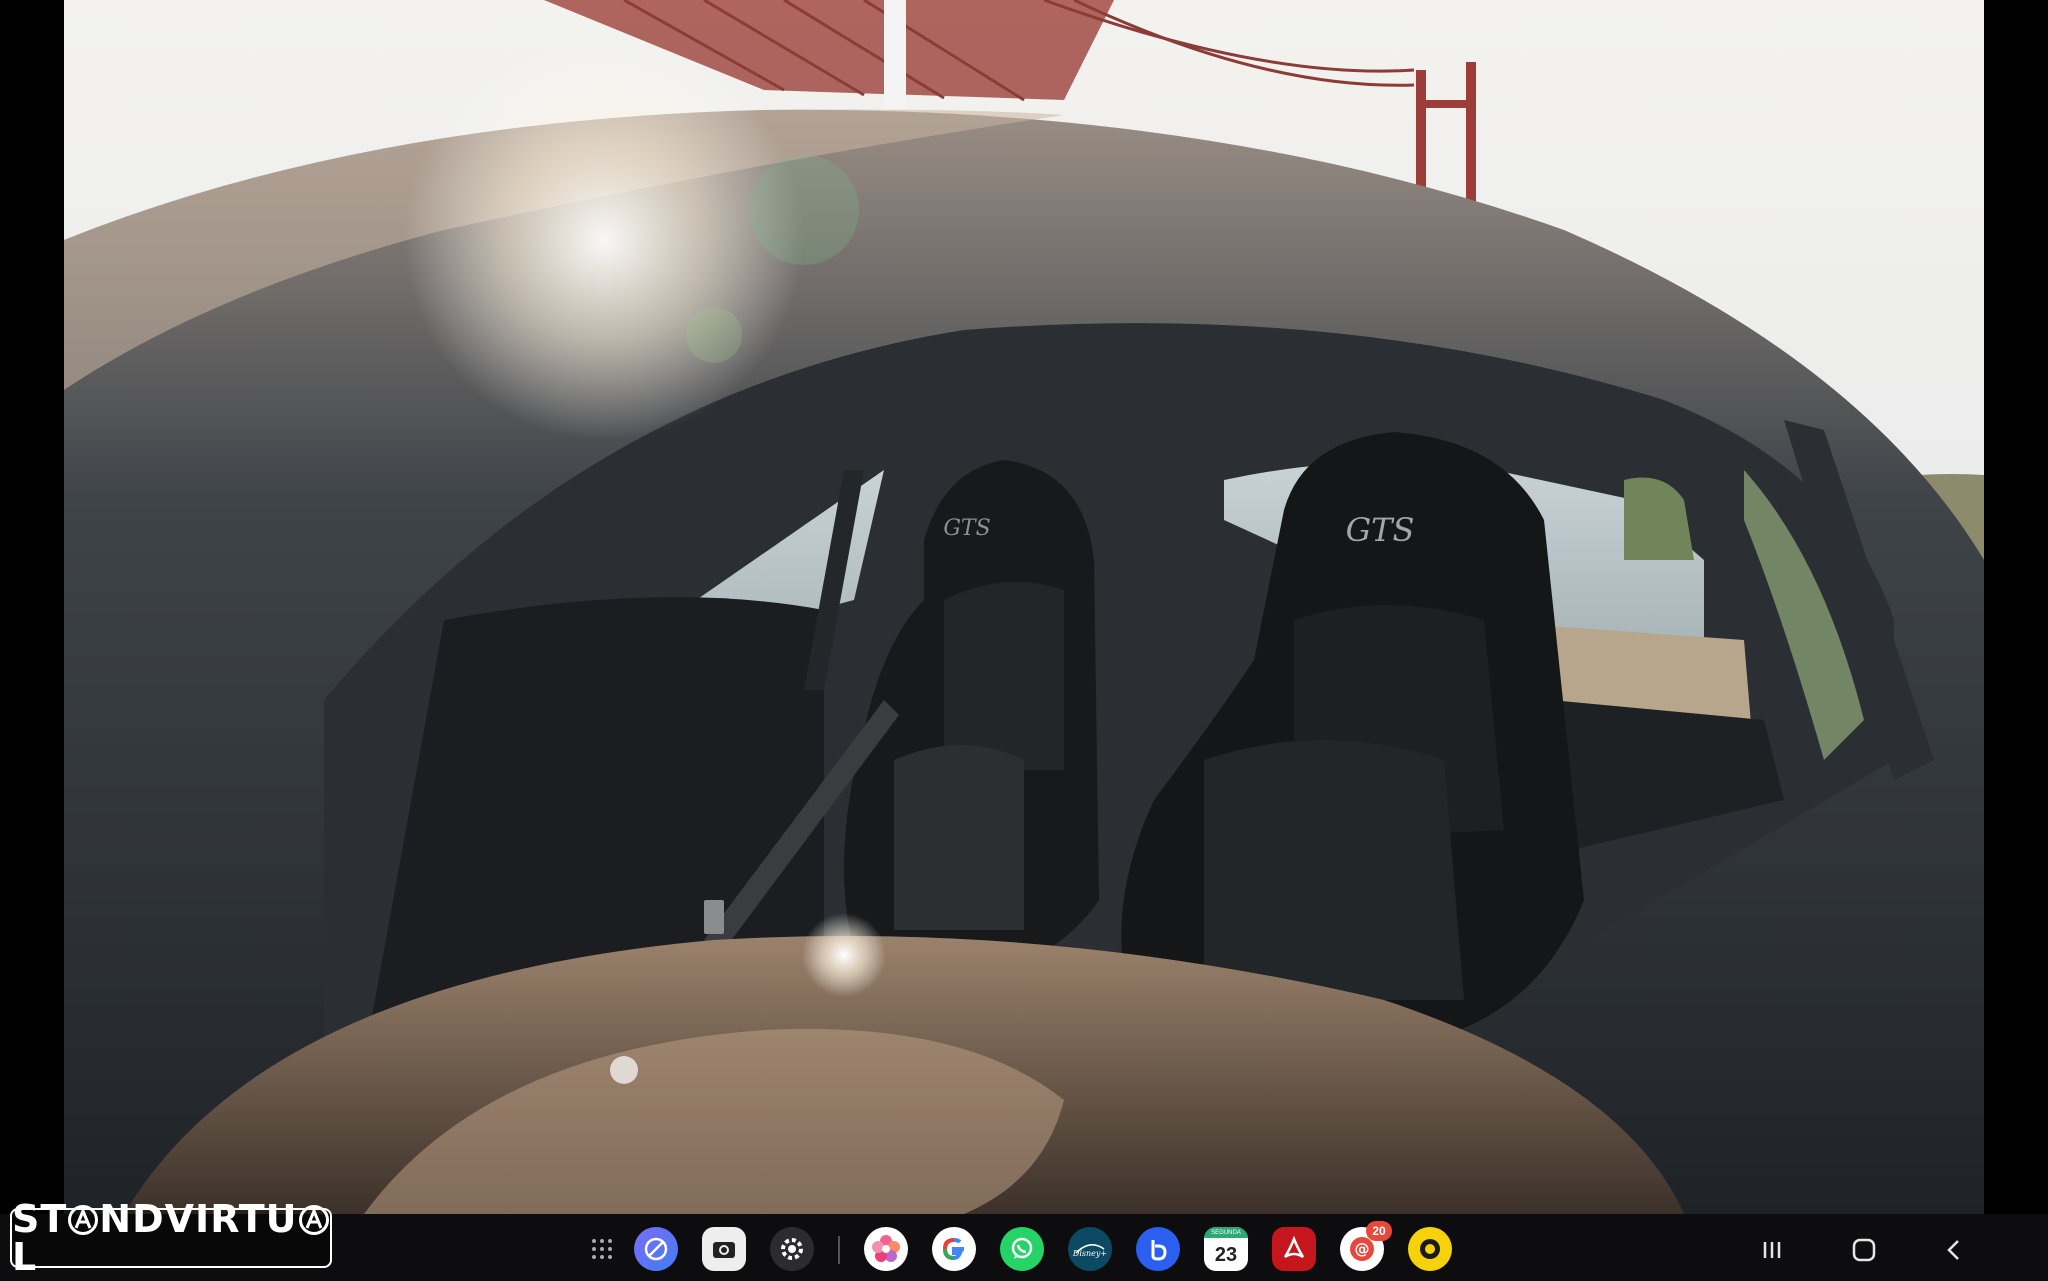 The height and width of the screenshot is (1281, 2048). I want to click on browser-icon, so click(656, 1249).